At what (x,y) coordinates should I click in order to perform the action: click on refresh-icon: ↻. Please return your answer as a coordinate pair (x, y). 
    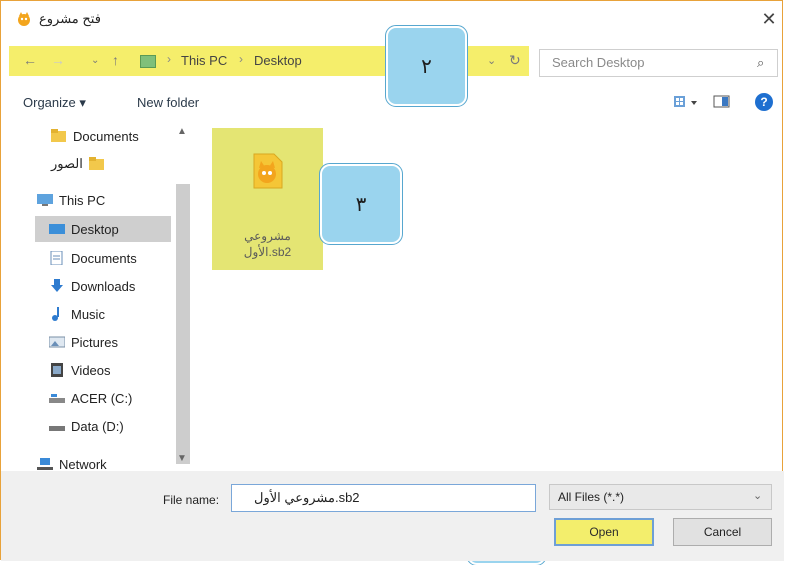
    Looking at the image, I should click on (515, 60).